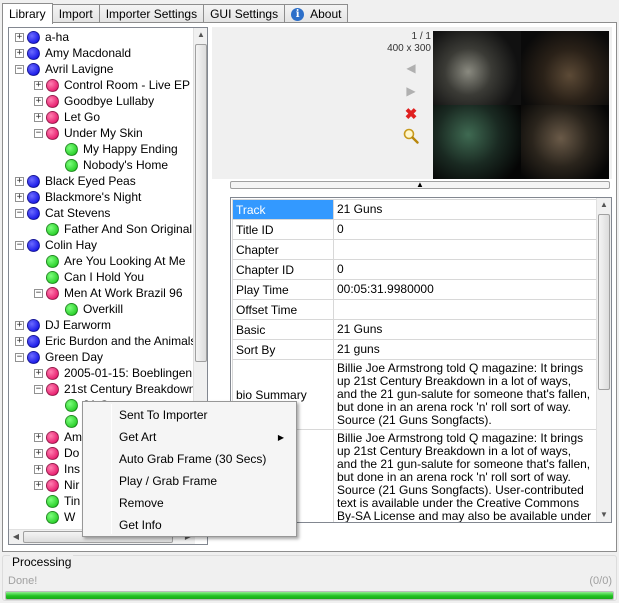  I want to click on tree-item: +2005-01-15: Boeblingen,, so click(114, 373).